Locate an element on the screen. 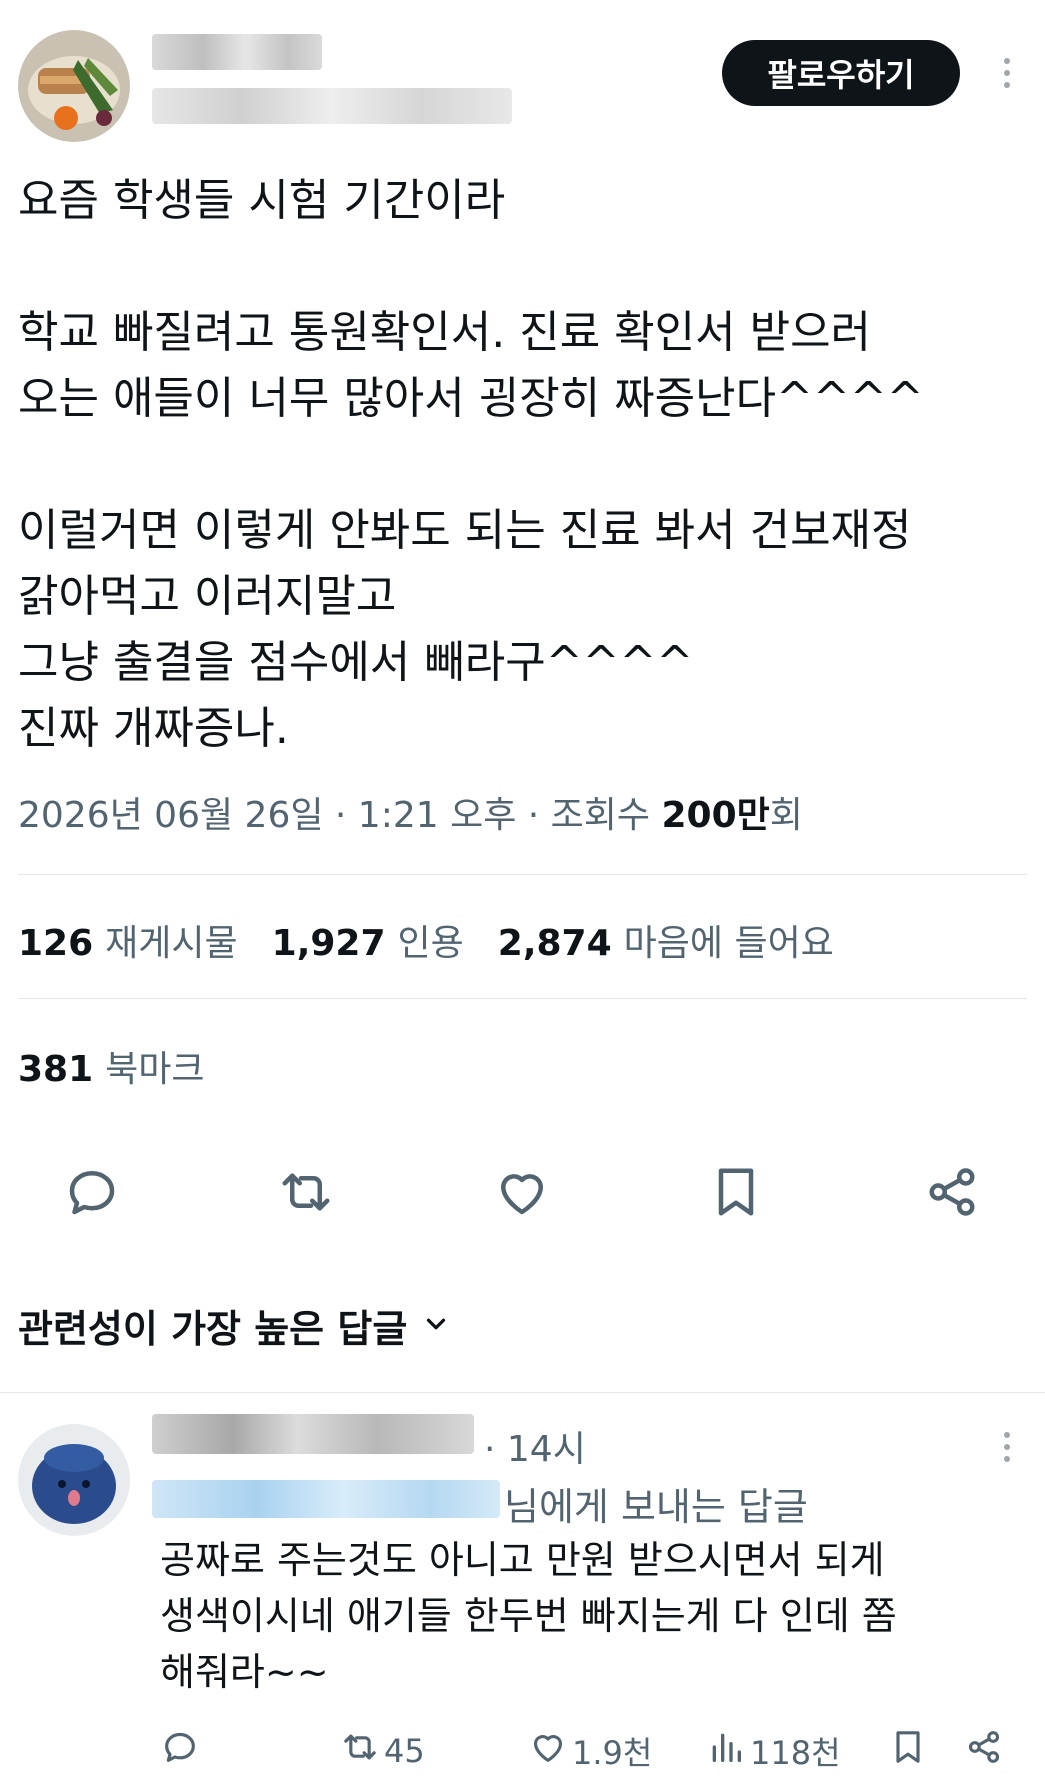  author-handle-blurred is located at coordinates (332, 106).